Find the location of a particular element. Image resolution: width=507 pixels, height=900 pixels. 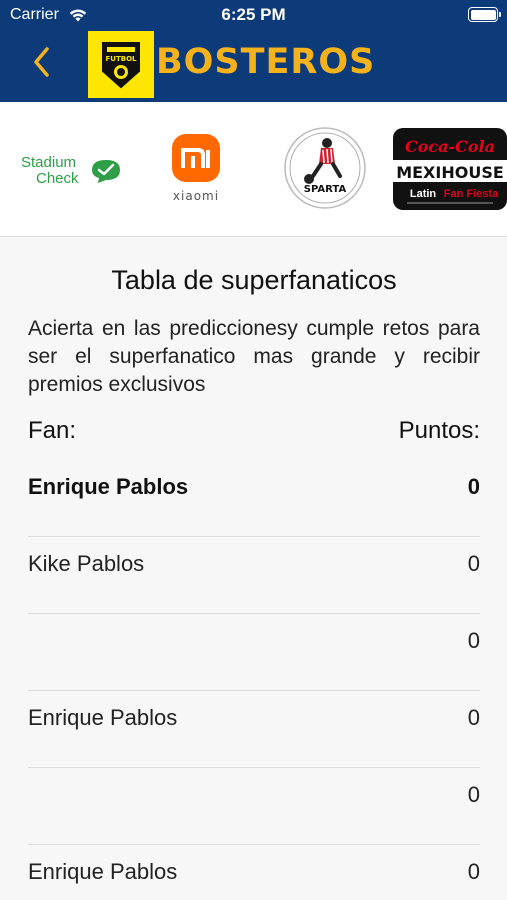

stadium-check-line2: Check is located at coordinates (57, 178).